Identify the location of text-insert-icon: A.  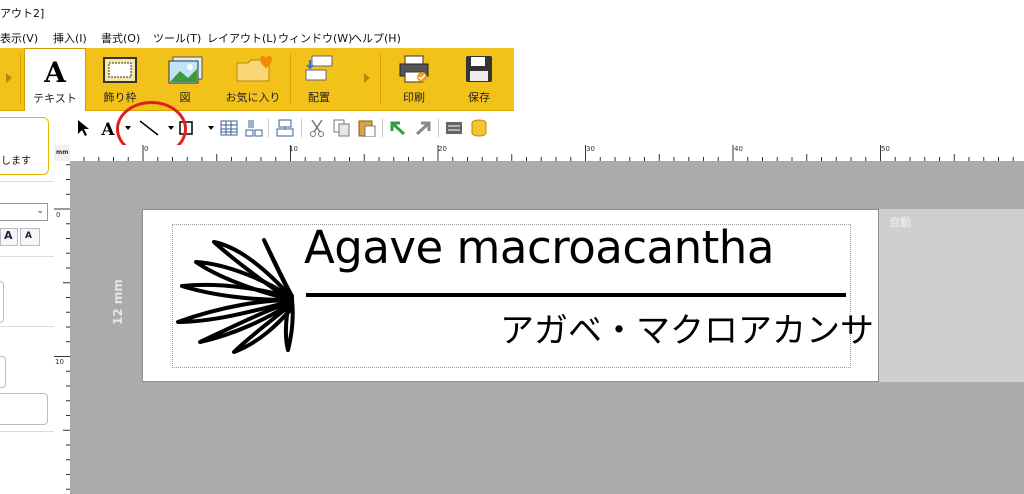
(108, 128).